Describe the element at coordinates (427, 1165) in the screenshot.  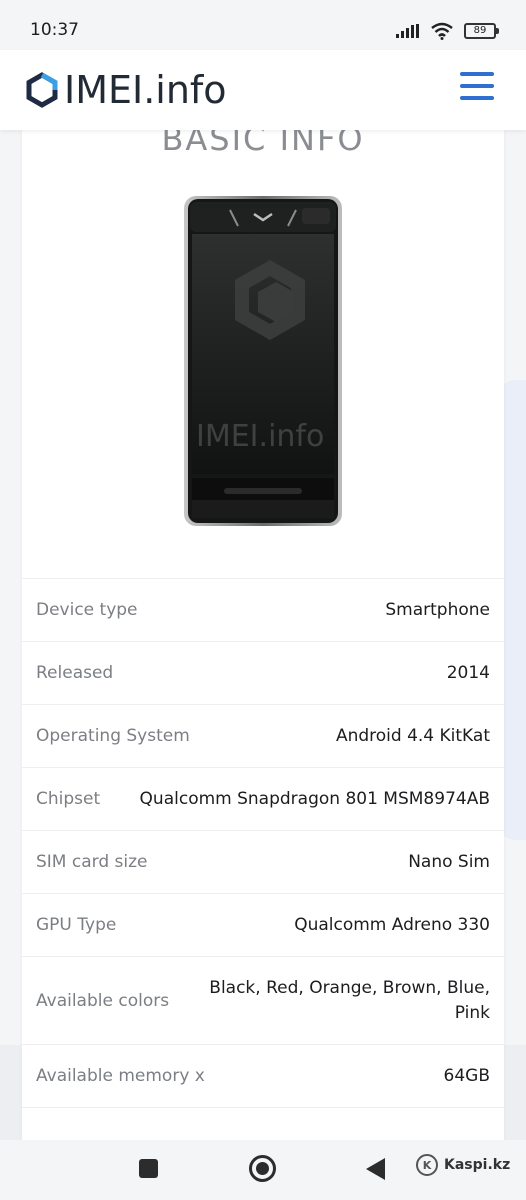
I see `kaspi-logo-icon: K` at that location.